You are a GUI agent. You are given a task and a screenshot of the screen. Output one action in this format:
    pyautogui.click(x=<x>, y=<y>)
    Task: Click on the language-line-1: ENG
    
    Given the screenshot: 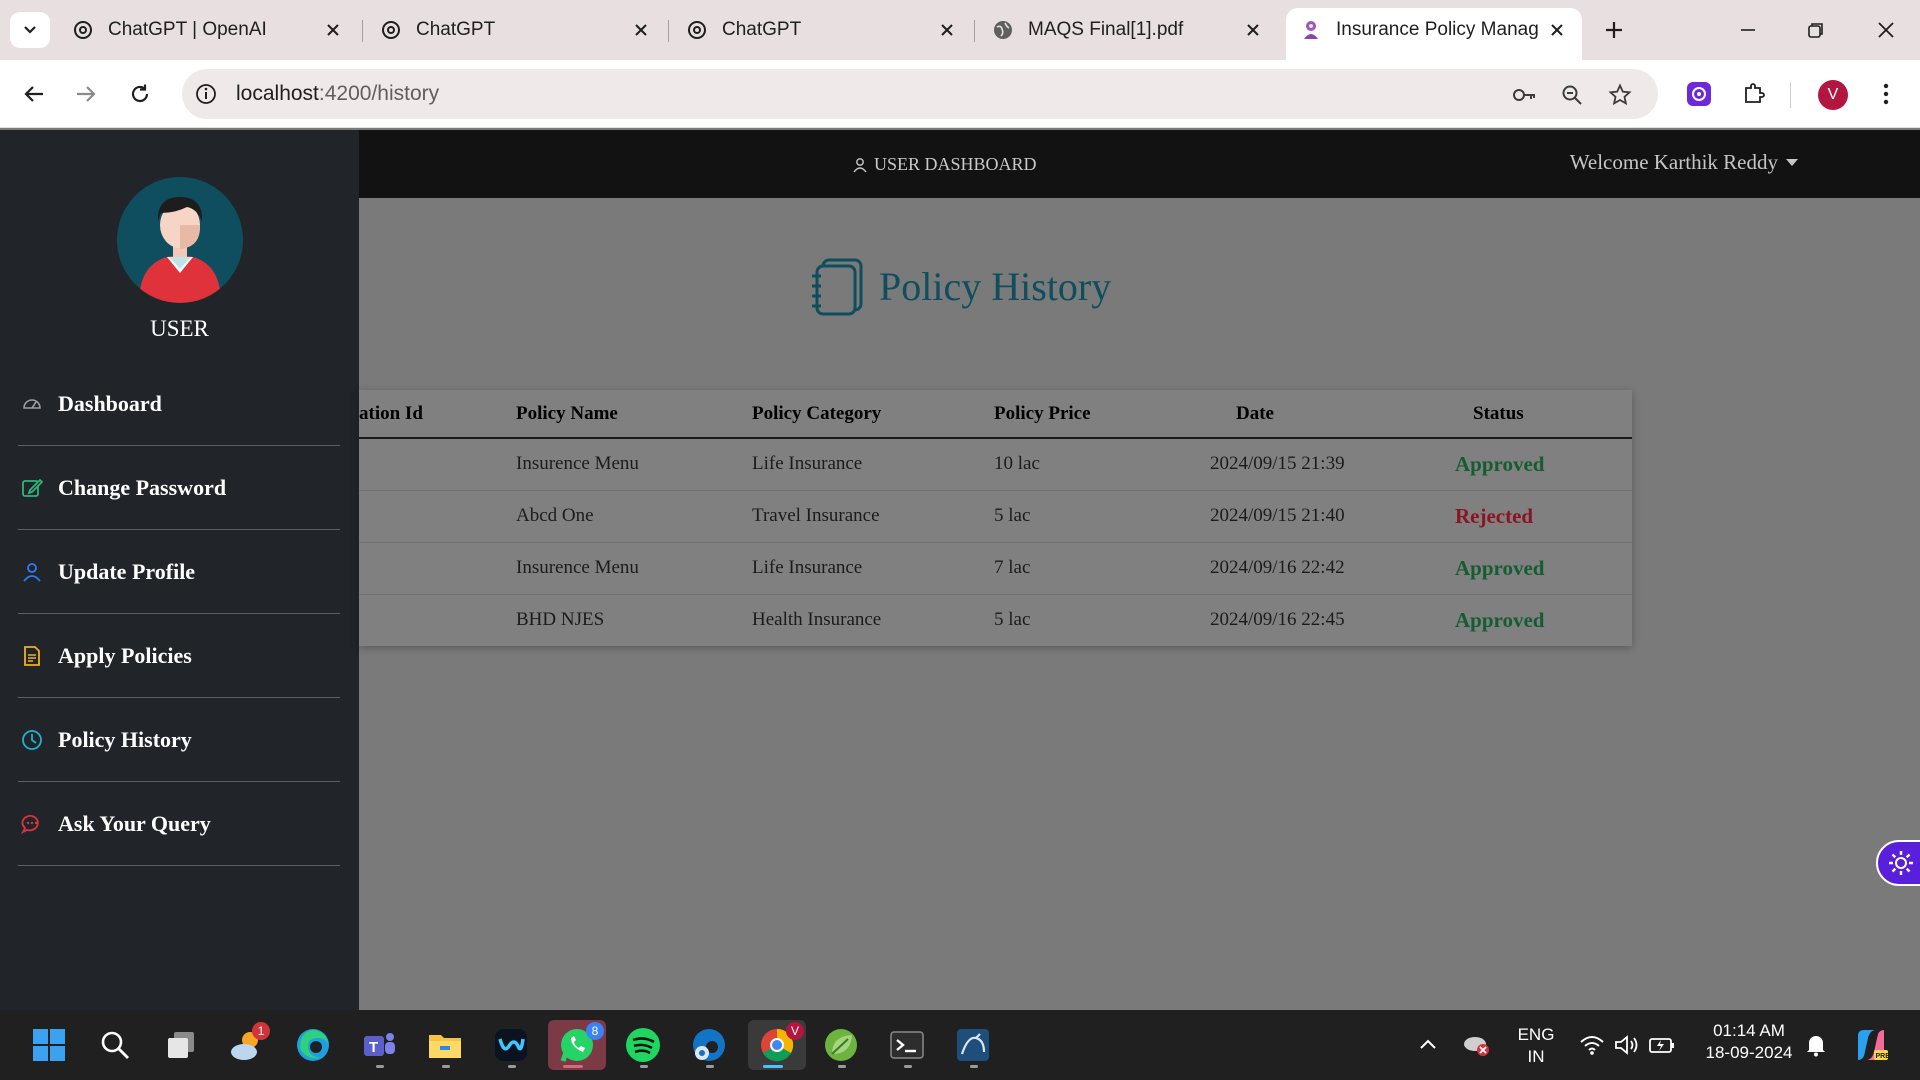 What is the action you would take?
    pyautogui.click(x=1536, y=1034)
    